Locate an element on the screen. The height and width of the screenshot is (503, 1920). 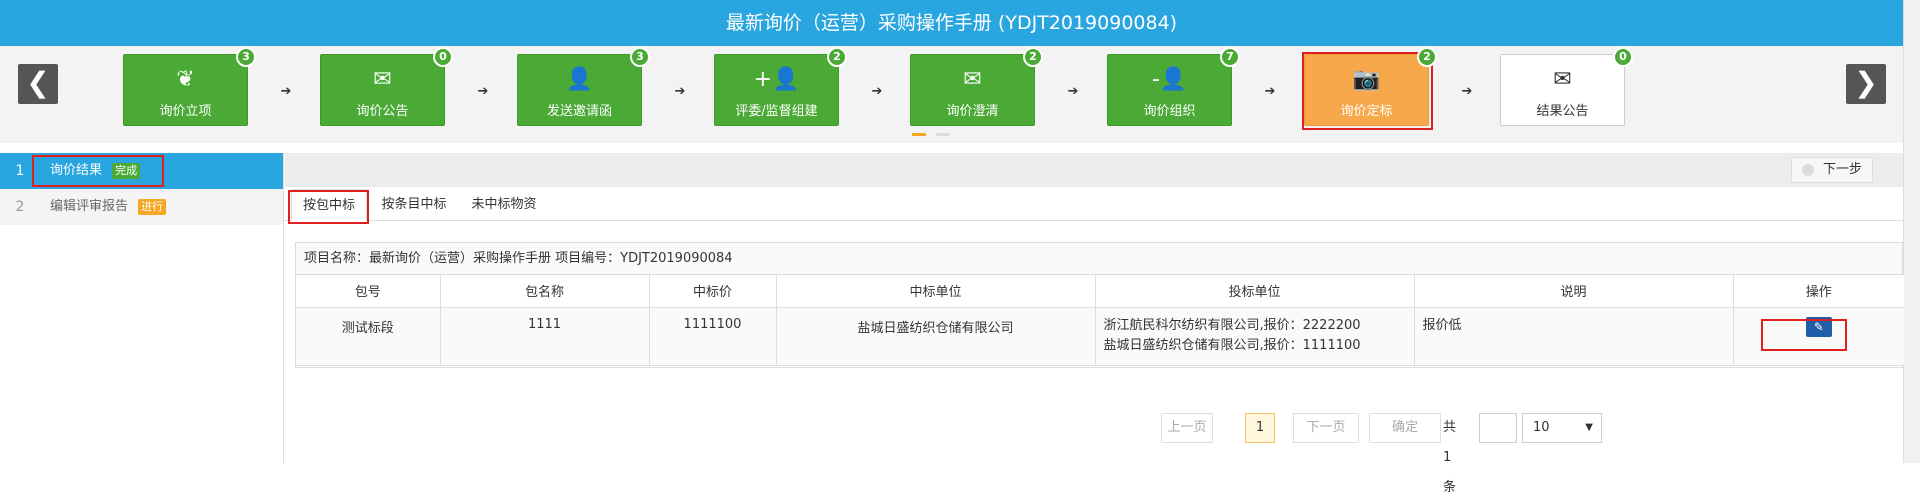
vertical-scrollbar is located at coordinates (1911, 231).